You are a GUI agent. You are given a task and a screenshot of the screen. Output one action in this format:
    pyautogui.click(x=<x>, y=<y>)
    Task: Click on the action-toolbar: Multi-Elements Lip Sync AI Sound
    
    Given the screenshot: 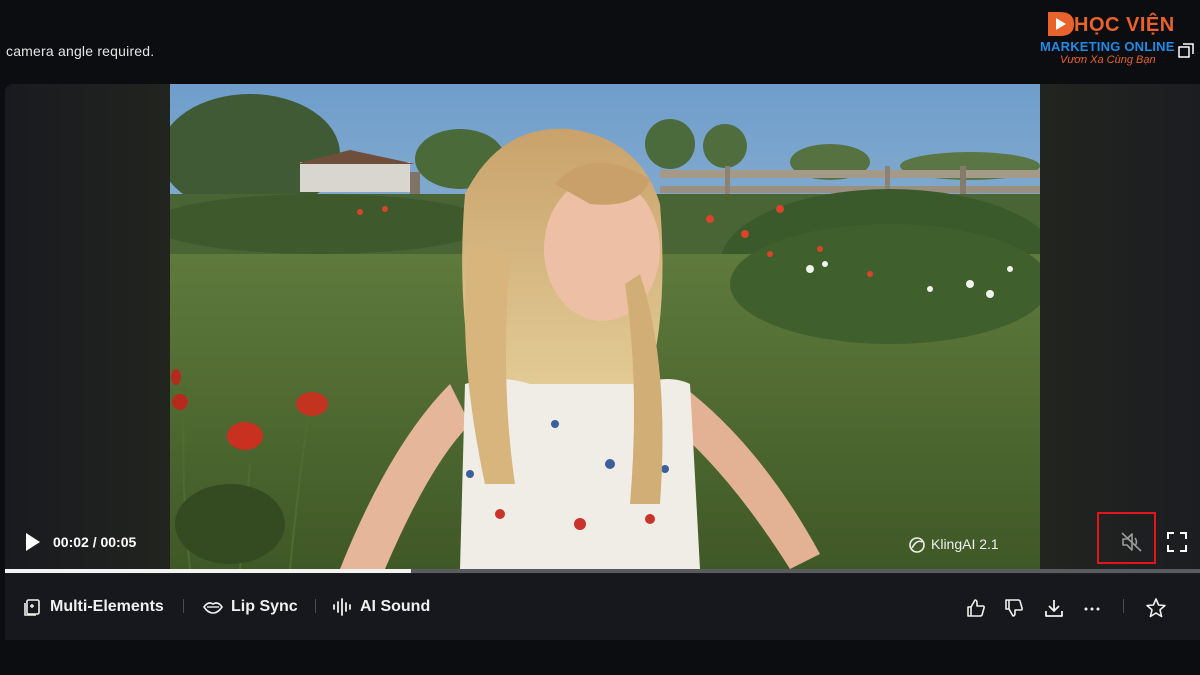 What is the action you would take?
    pyautogui.click(x=602, y=607)
    